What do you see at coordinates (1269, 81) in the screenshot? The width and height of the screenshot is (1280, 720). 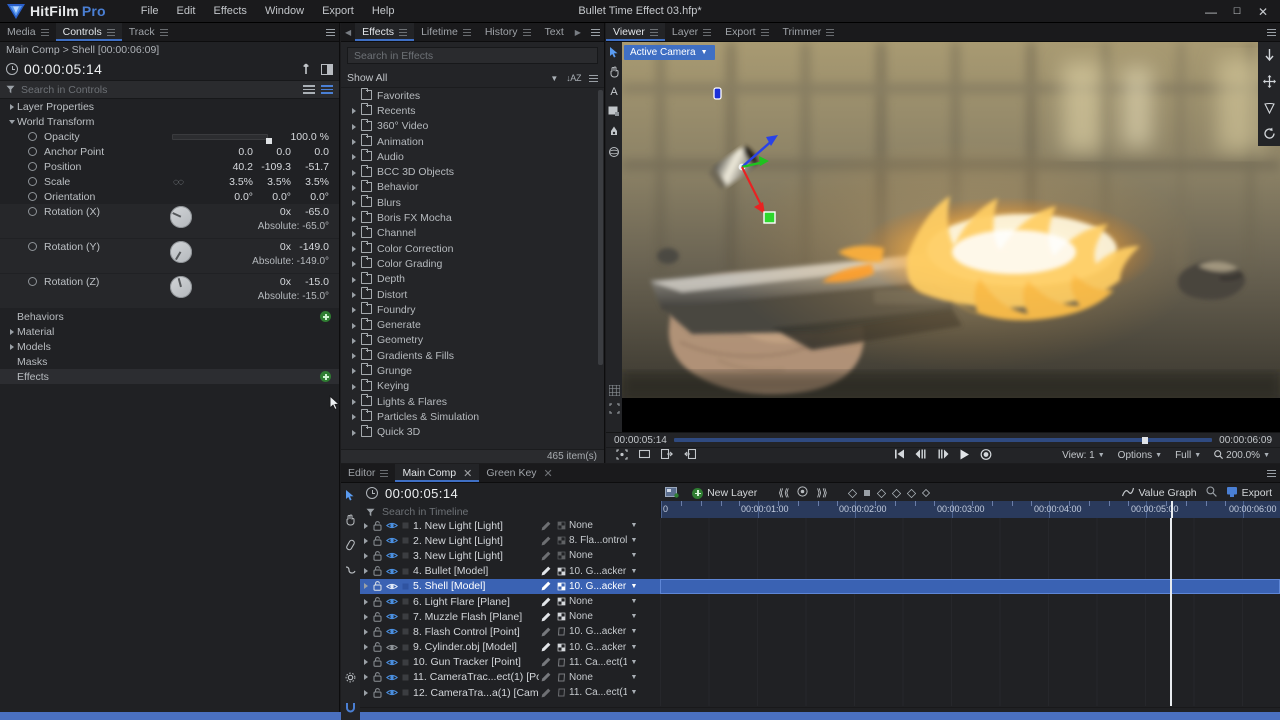 I see `pan-tool-icon` at bounding box center [1269, 81].